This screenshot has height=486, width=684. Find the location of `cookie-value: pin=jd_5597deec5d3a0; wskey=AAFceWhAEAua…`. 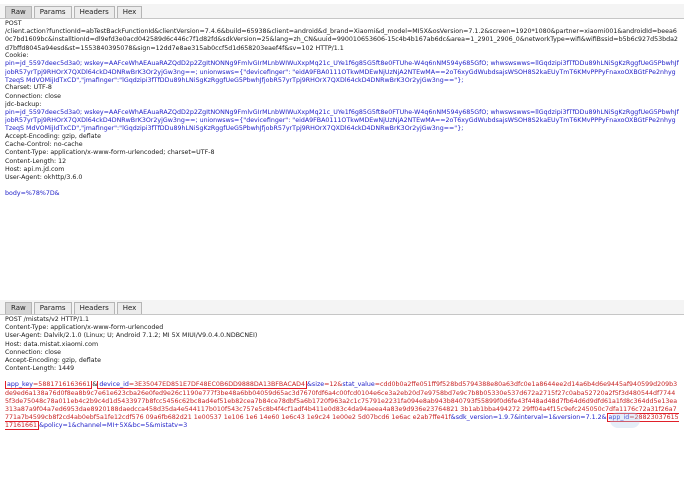

cookie-value: pin=jd_5597deec5d3a0; wskey=AAFceWhAEAua… is located at coordinates (342, 72).